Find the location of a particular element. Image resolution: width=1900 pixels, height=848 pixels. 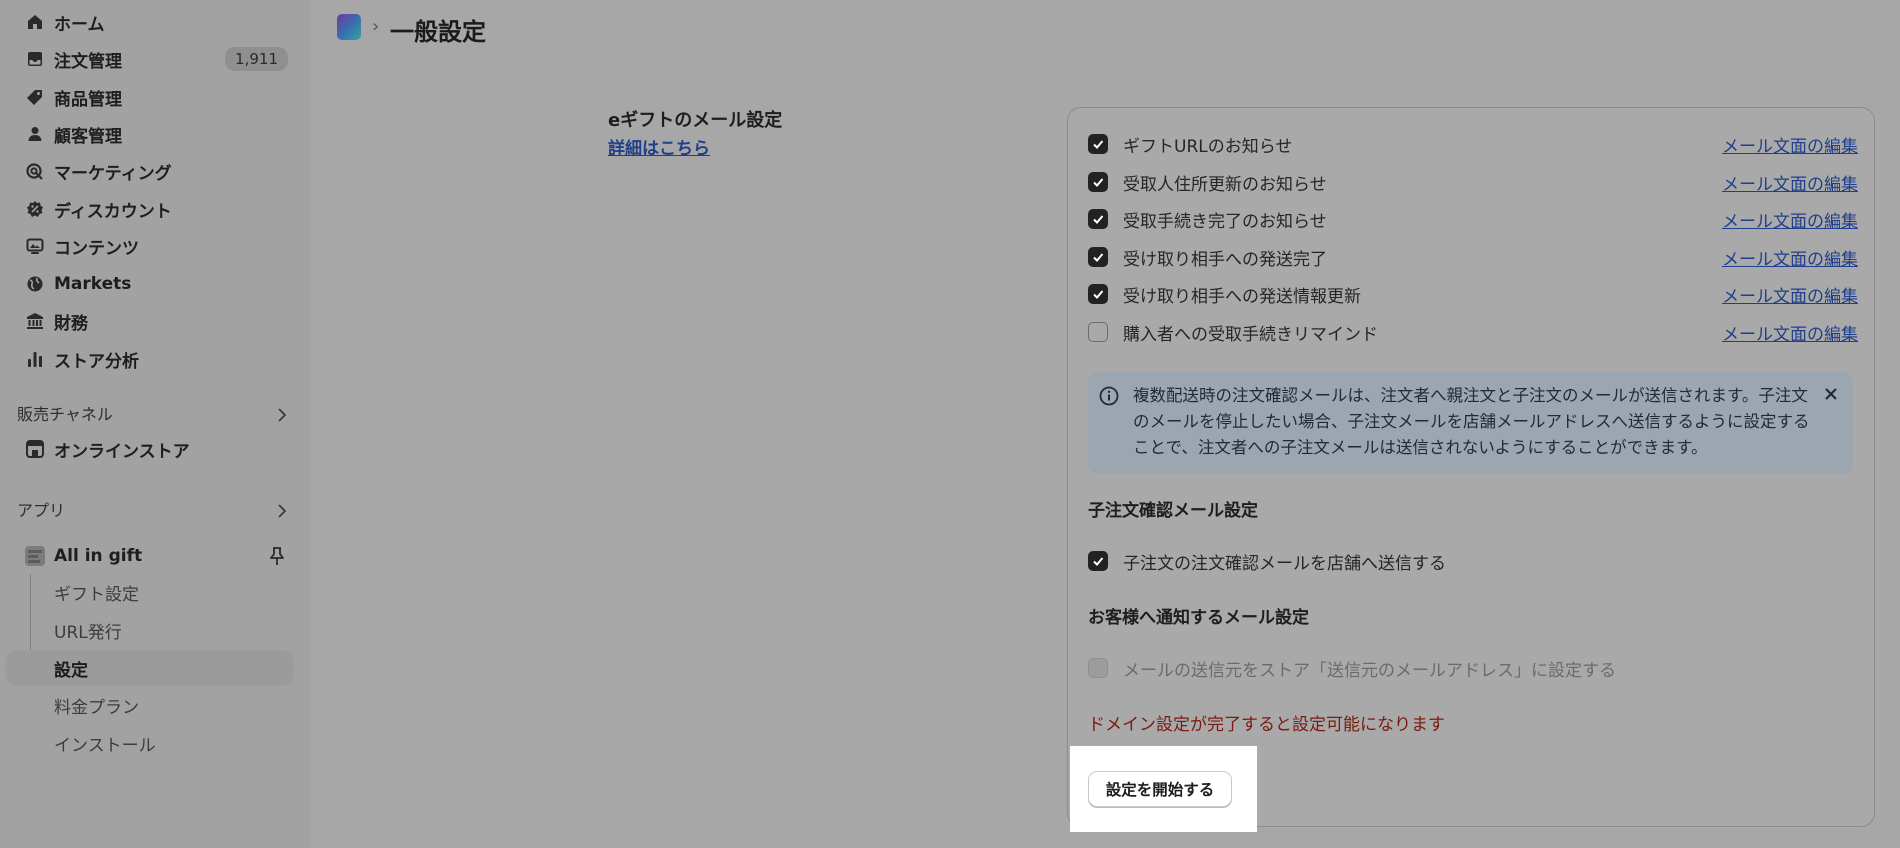

sidebar-item-all-in-gift: All in gift is located at coordinates (150, 556).